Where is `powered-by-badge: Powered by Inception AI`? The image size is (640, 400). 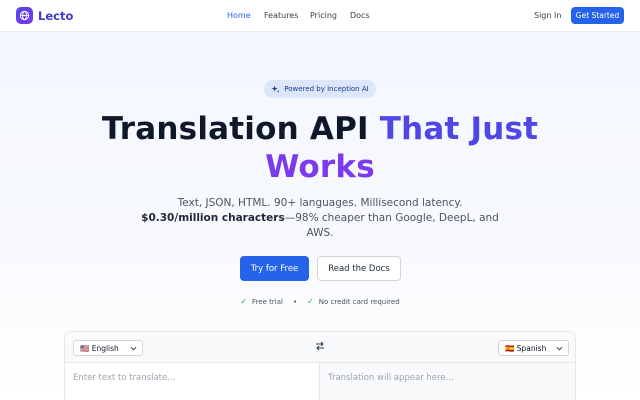
powered-by-badge: Powered by Inception AI is located at coordinates (320, 89).